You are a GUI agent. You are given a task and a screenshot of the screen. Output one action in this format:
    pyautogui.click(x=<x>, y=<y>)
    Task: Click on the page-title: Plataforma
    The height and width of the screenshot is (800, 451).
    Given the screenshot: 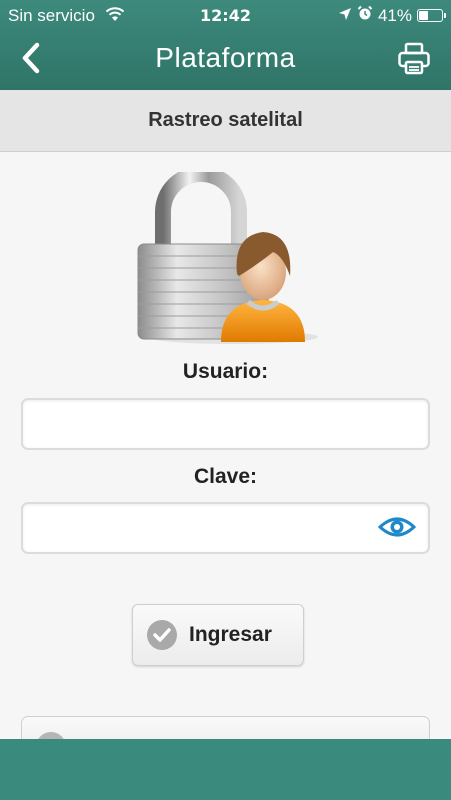 What is the action you would take?
    pyautogui.click(x=225, y=57)
    